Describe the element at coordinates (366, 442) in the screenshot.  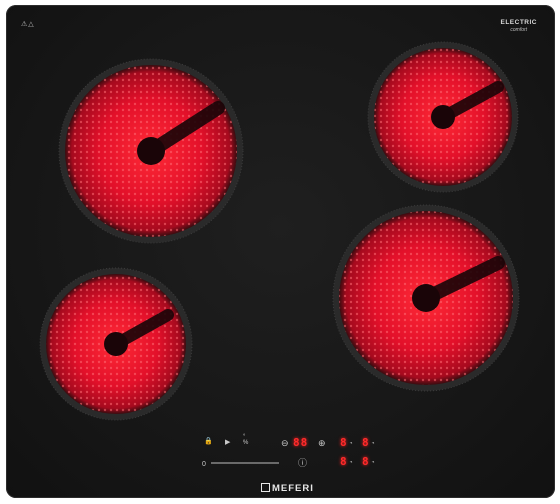
I see `zone-display-rear-right: 8` at that location.